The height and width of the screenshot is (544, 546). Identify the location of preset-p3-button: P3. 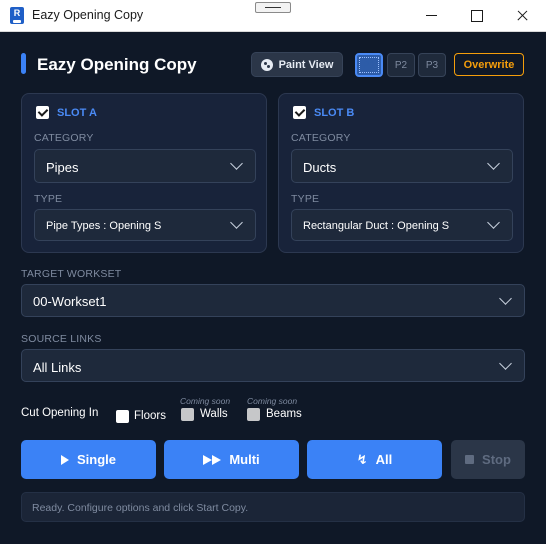
(432, 65).